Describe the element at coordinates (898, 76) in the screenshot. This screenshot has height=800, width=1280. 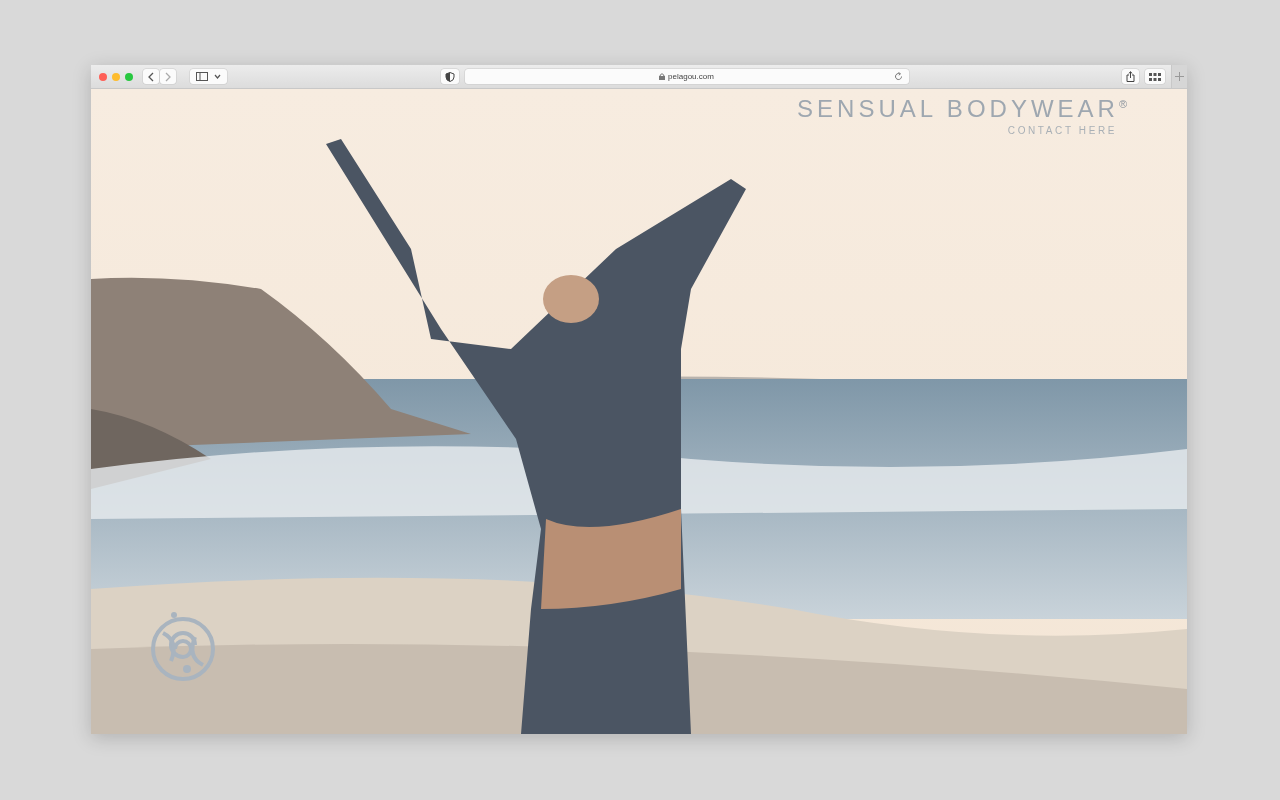
I see `reload-icon` at that location.